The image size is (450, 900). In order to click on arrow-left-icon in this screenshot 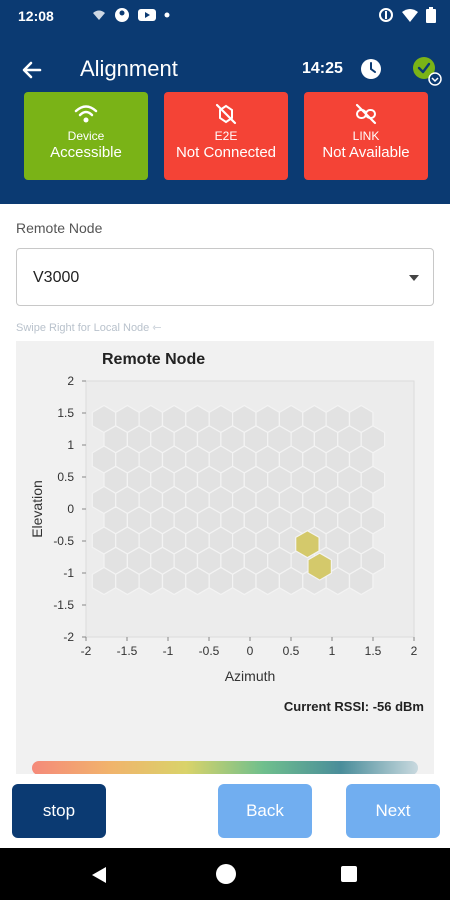, I will do `click(32, 70)`.